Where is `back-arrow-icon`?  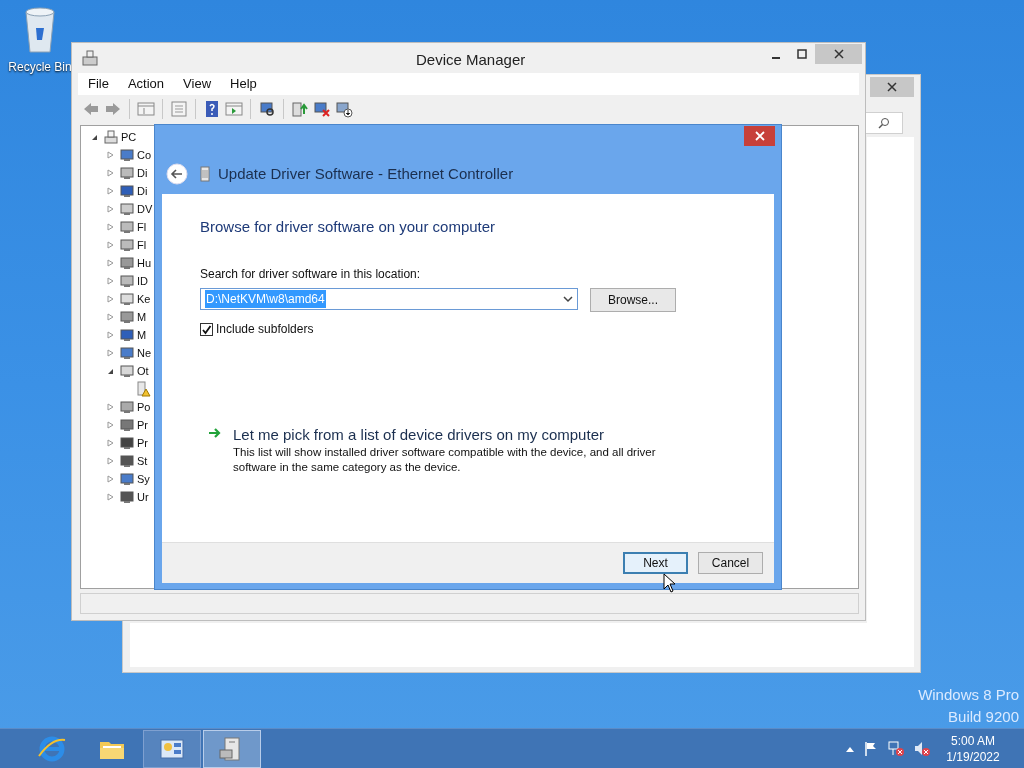
back-arrow-icon is located at coordinates (91, 109).